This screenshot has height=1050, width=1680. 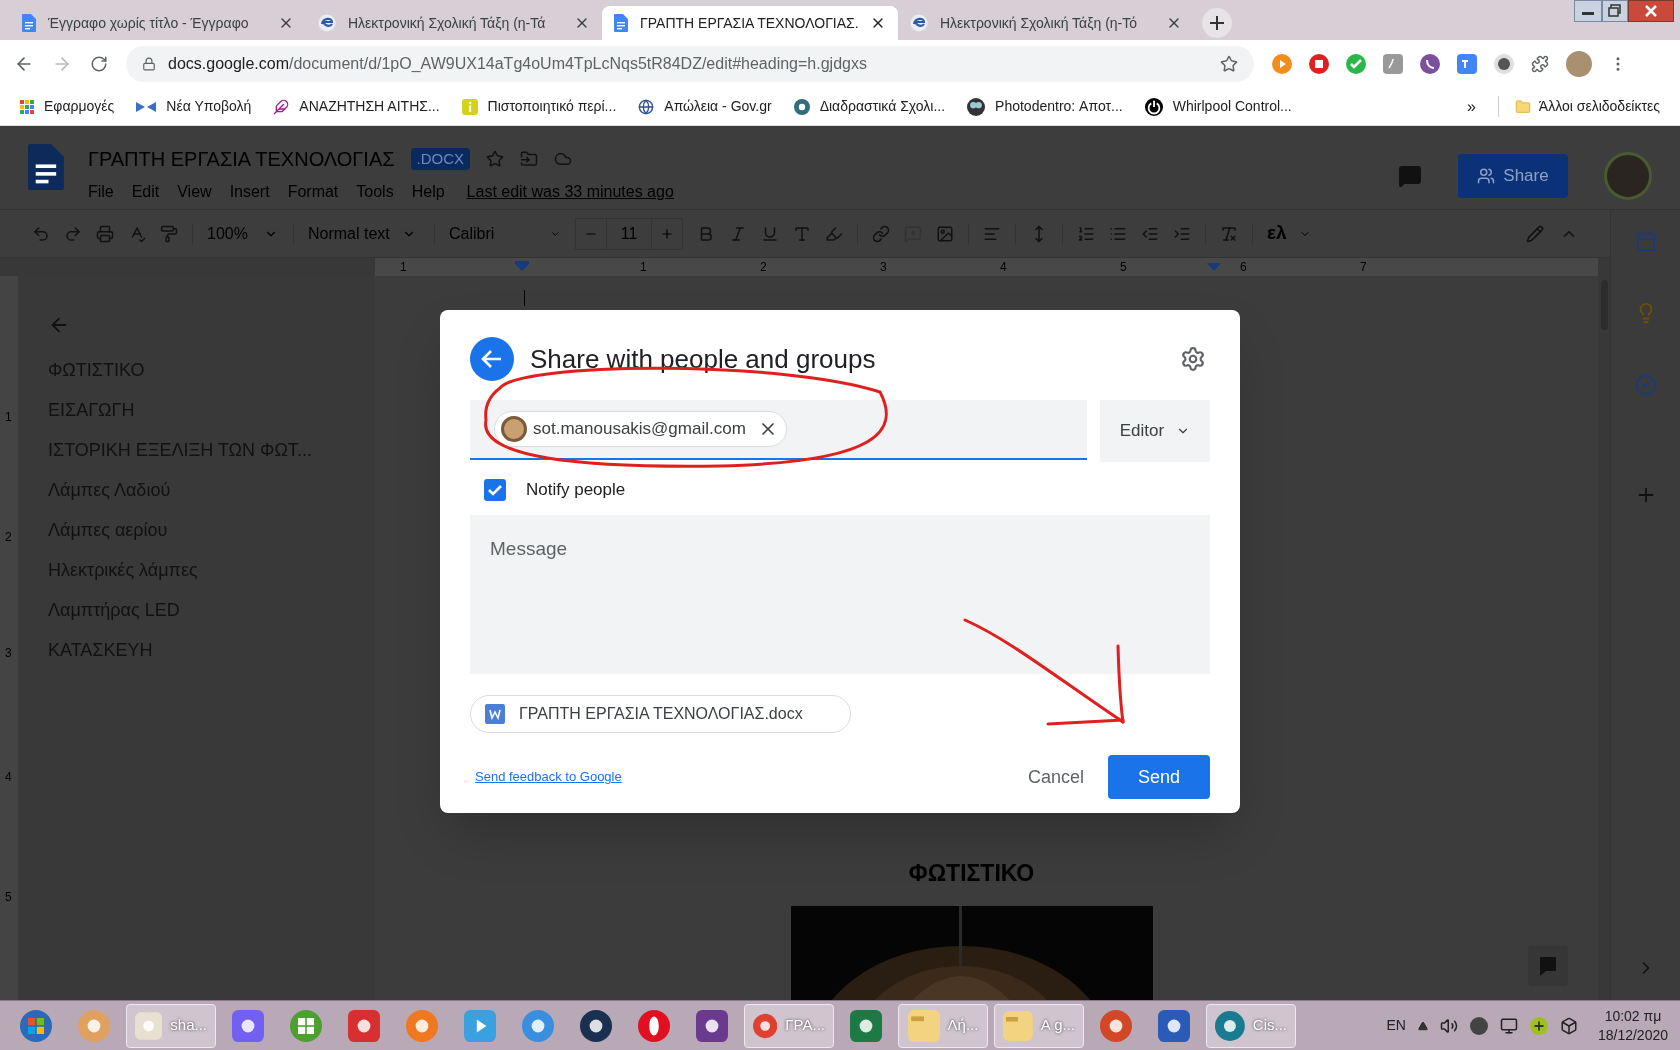 What do you see at coordinates (41, 233) in the screenshot?
I see `undo-icon` at bounding box center [41, 233].